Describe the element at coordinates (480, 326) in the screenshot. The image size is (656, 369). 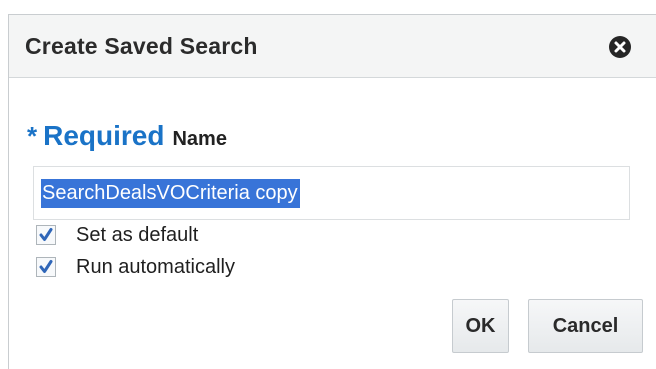
I see `ok-button: OK` at that location.